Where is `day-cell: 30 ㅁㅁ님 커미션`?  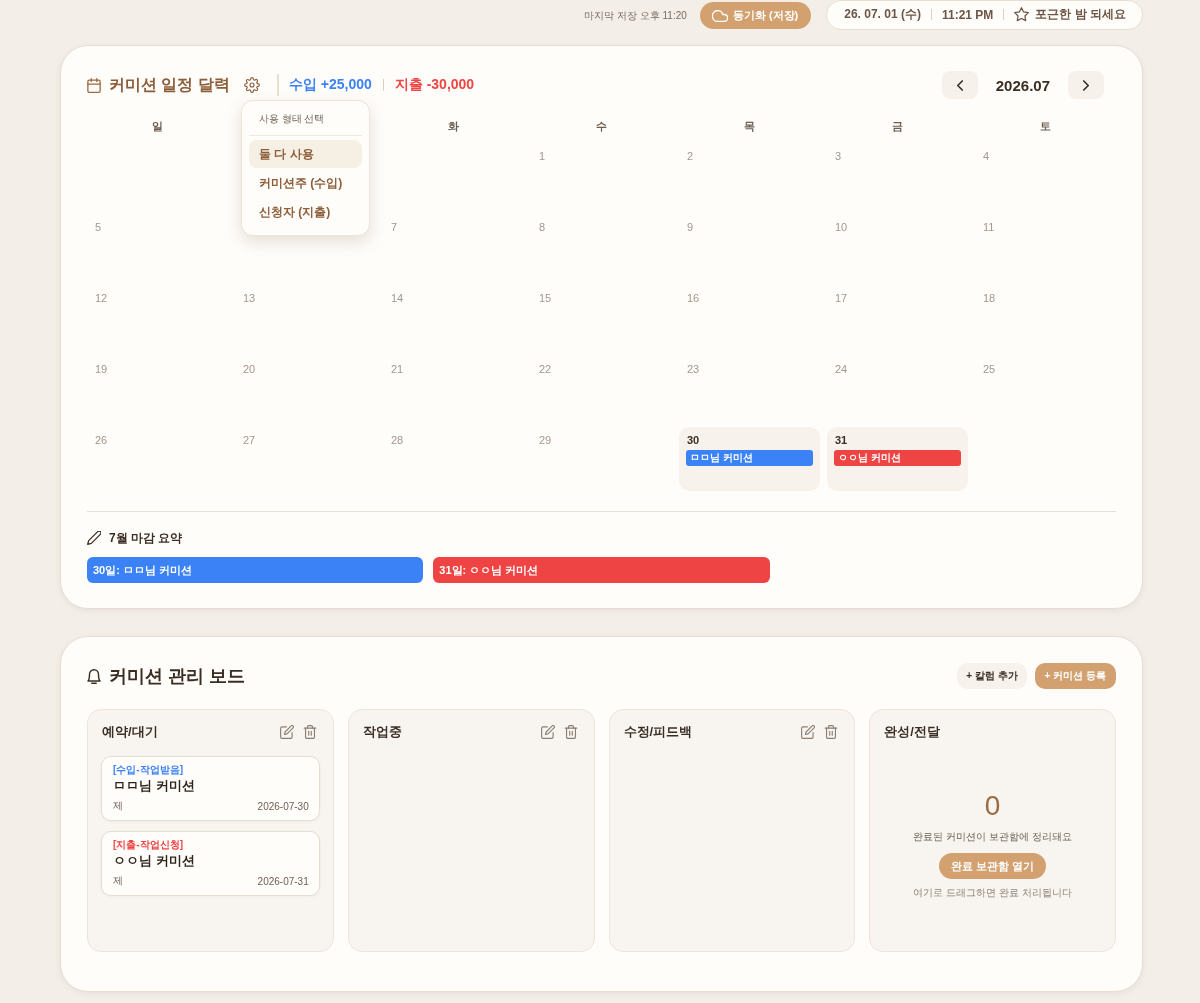 day-cell: 30 ㅁㅁ님 커미션 is located at coordinates (749, 459).